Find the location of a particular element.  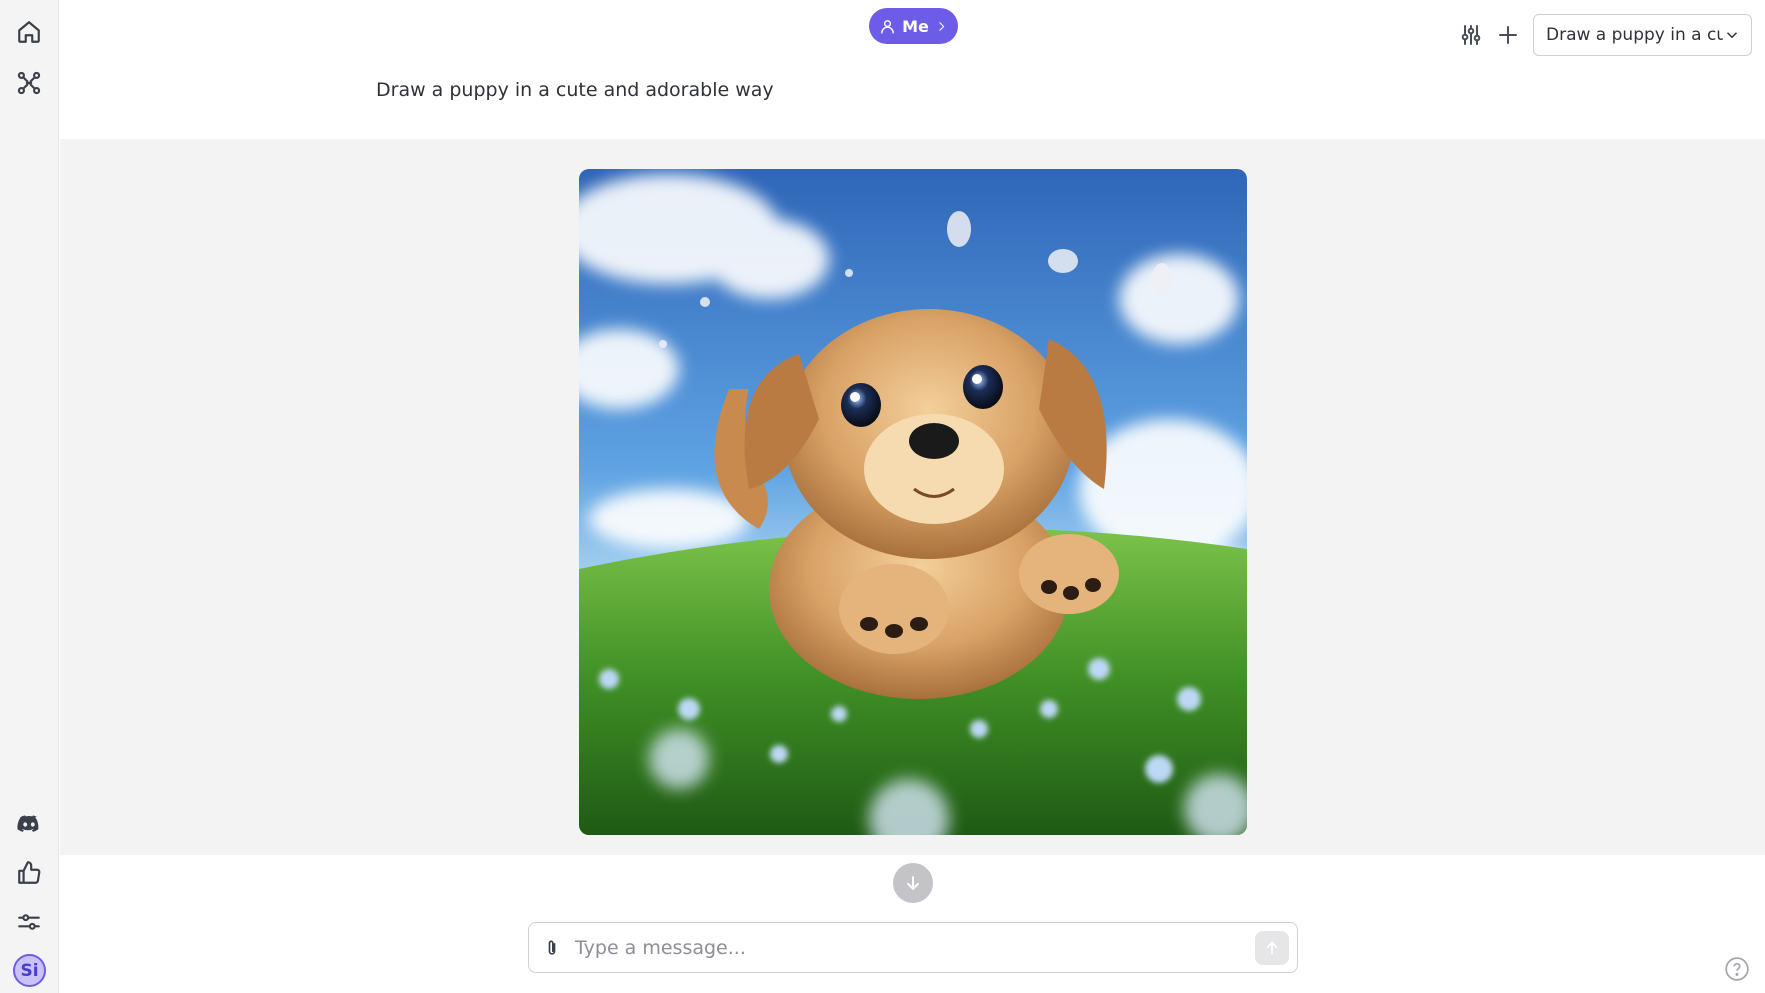

scroll-to-bottom-button is located at coordinates (913, 883).